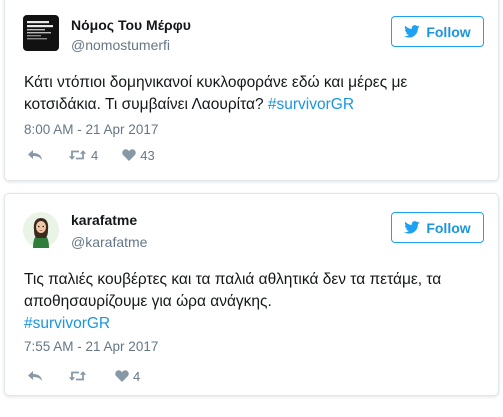 This screenshot has width=503, height=417. I want to click on tweet-actions: 4, so click(83, 376).